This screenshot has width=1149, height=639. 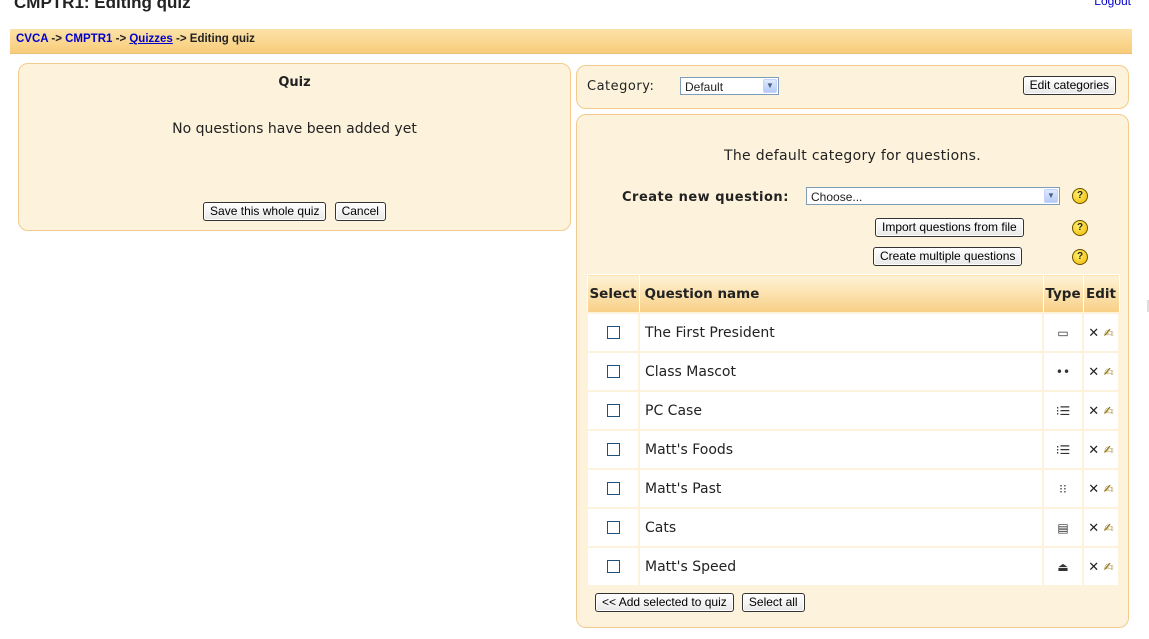 I want to click on question-name: Matt's Speed, so click(x=841, y=566).